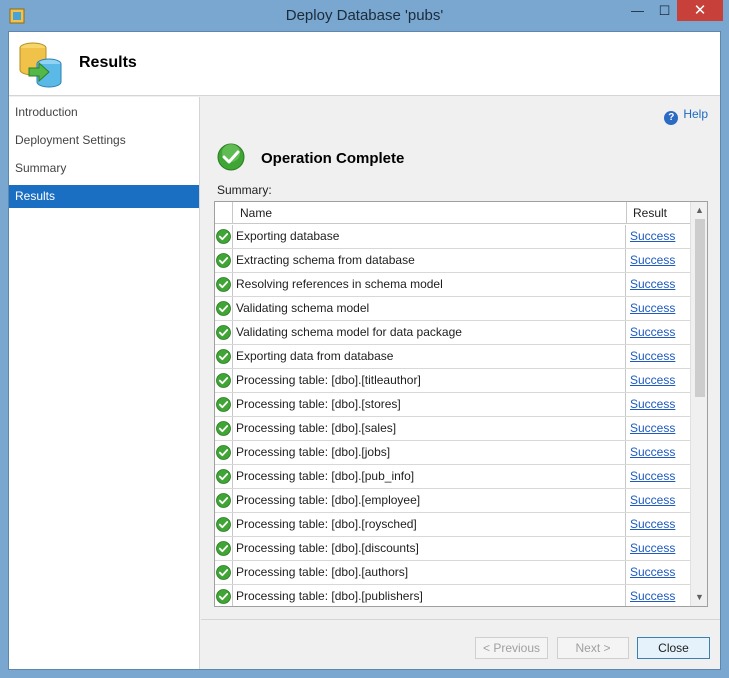 This screenshot has height=678, width=729. I want to click on maximize-button: ☐, so click(664, 10).